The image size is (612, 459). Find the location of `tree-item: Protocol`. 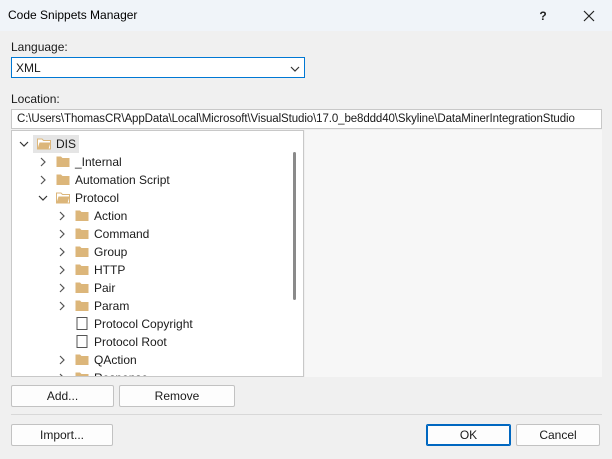

tree-item: Protocol is located at coordinates (152, 198).